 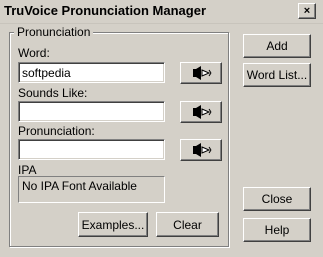 I want to click on speak-pronunciation-button, so click(x=201, y=150).